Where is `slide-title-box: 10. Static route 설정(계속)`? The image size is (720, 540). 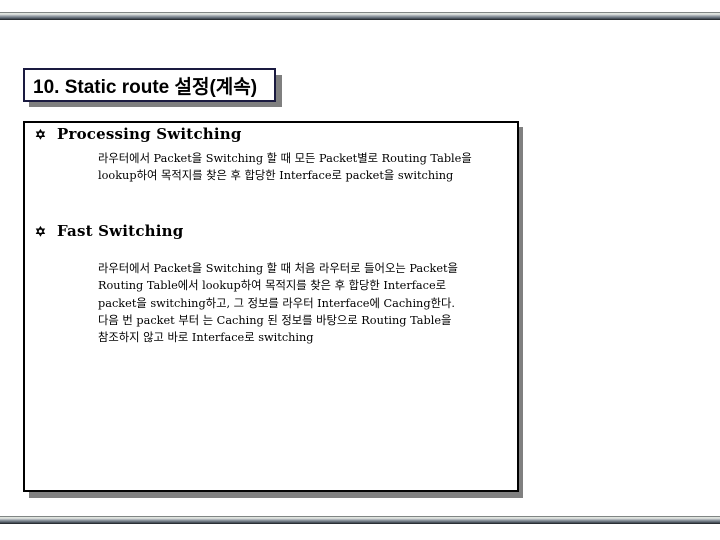
slide-title-box: 10. Static route 설정(계속) is located at coordinates (149, 85).